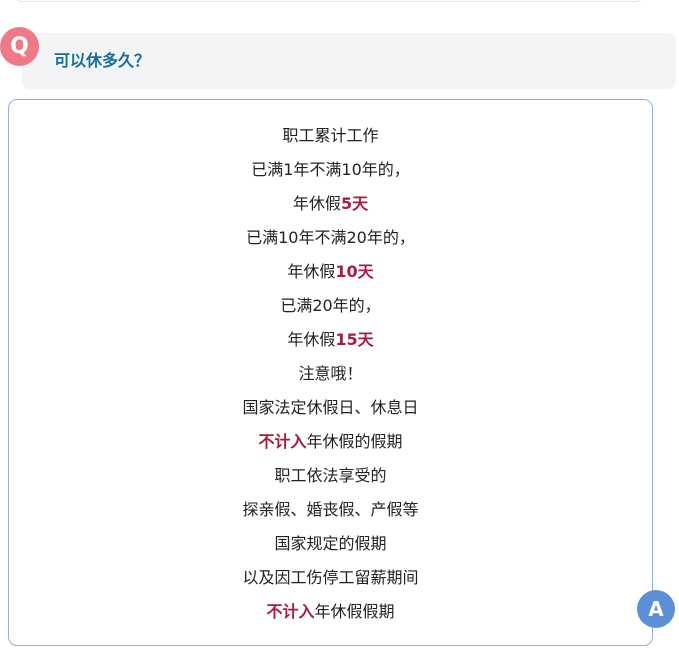 Image resolution: width=679 pixels, height=654 pixels. Describe the element at coordinates (19, 46) in the screenshot. I see `question-badge-icon: Q` at that location.